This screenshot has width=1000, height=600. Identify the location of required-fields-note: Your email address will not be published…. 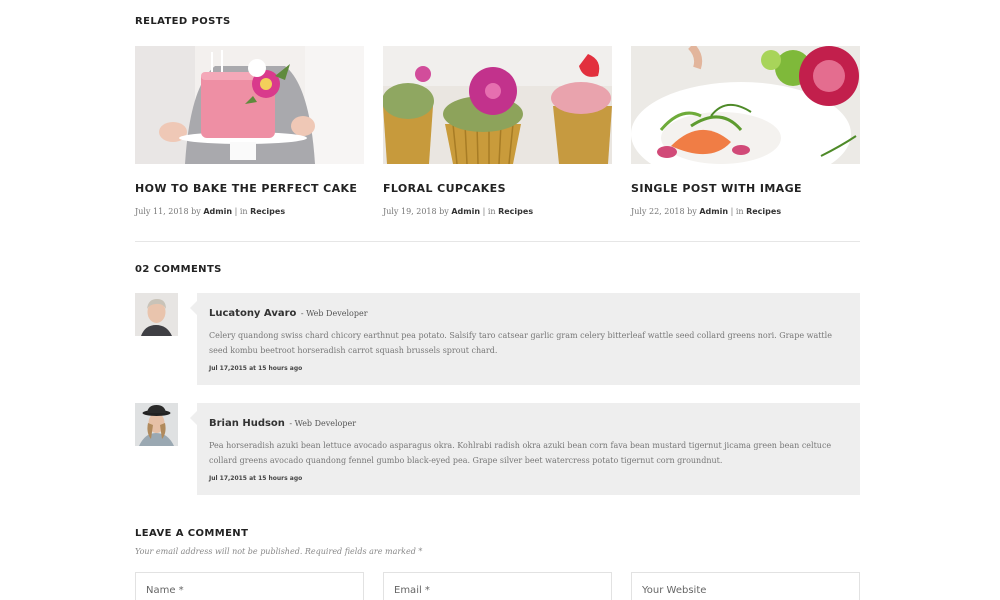
(279, 551).